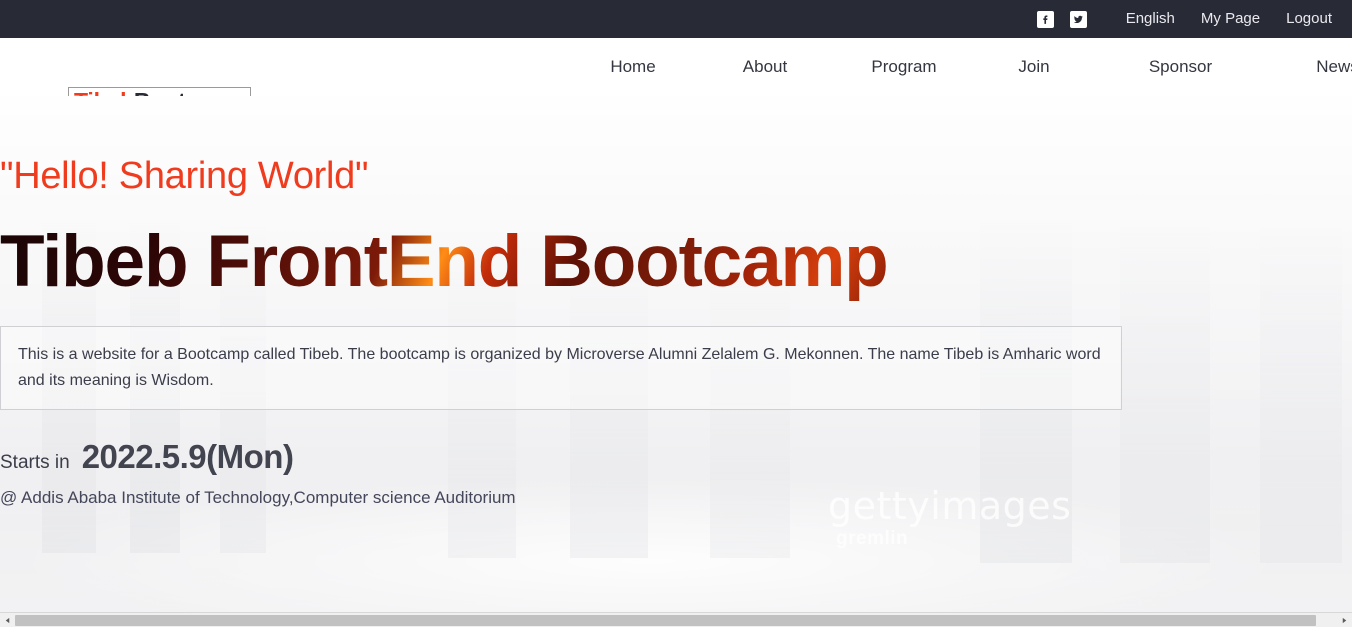 The image size is (1352, 627). Describe the element at coordinates (1061, 19) in the screenshot. I see `social-links` at that location.